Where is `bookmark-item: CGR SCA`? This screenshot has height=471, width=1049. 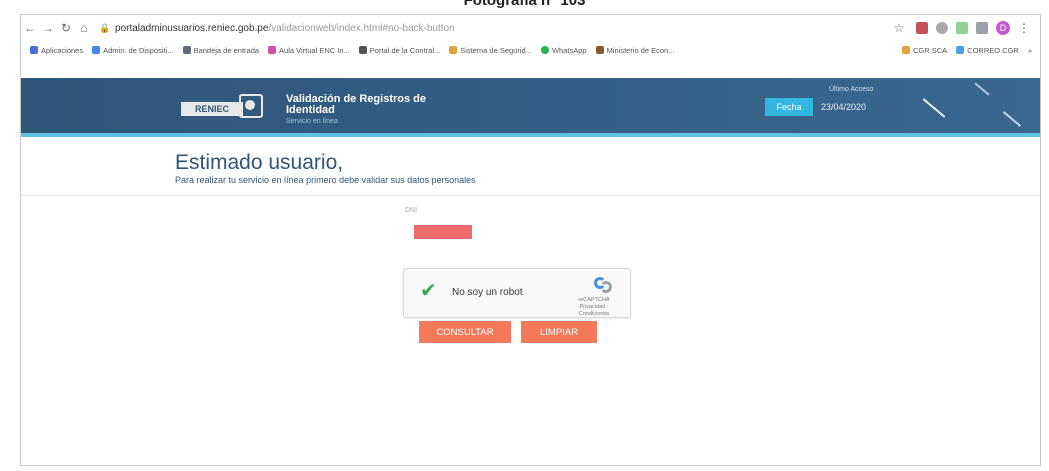
bookmark-item: CGR SCA is located at coordinates (924, 50).